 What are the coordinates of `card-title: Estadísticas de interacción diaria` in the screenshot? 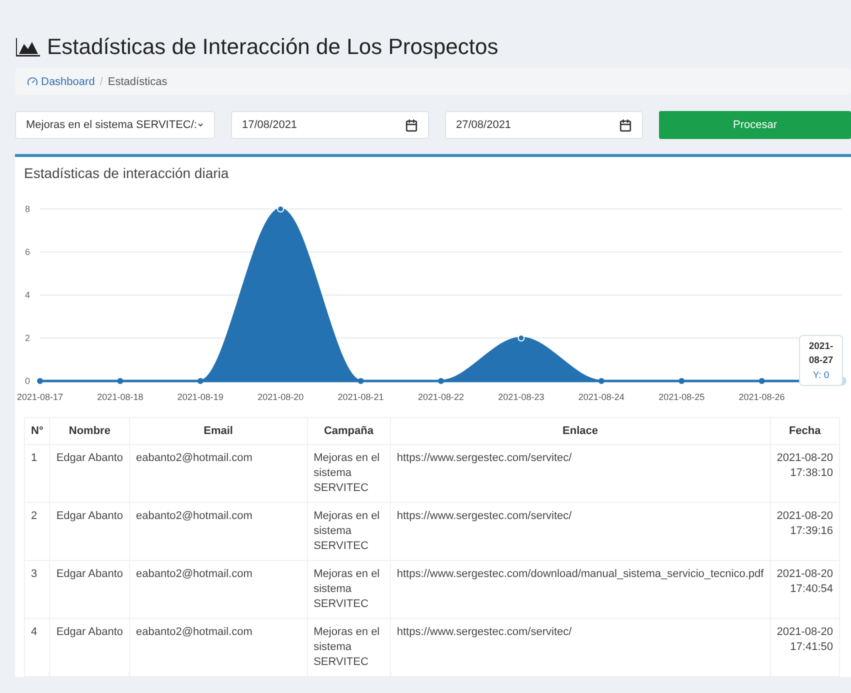 It's located at (127, 173).